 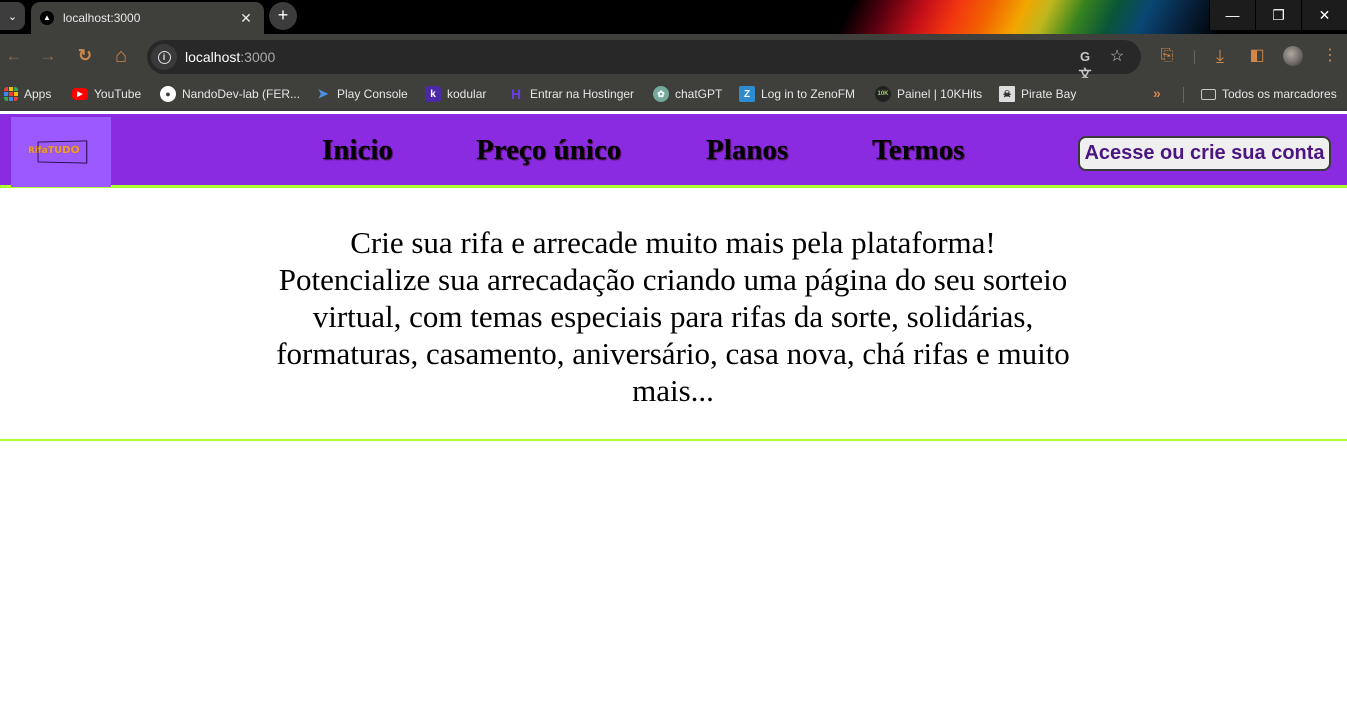 What do you see at coordinates (372, 94) in the screenshot?
I see `bookmark-label: Play Console` at bounding box center [372, 94].